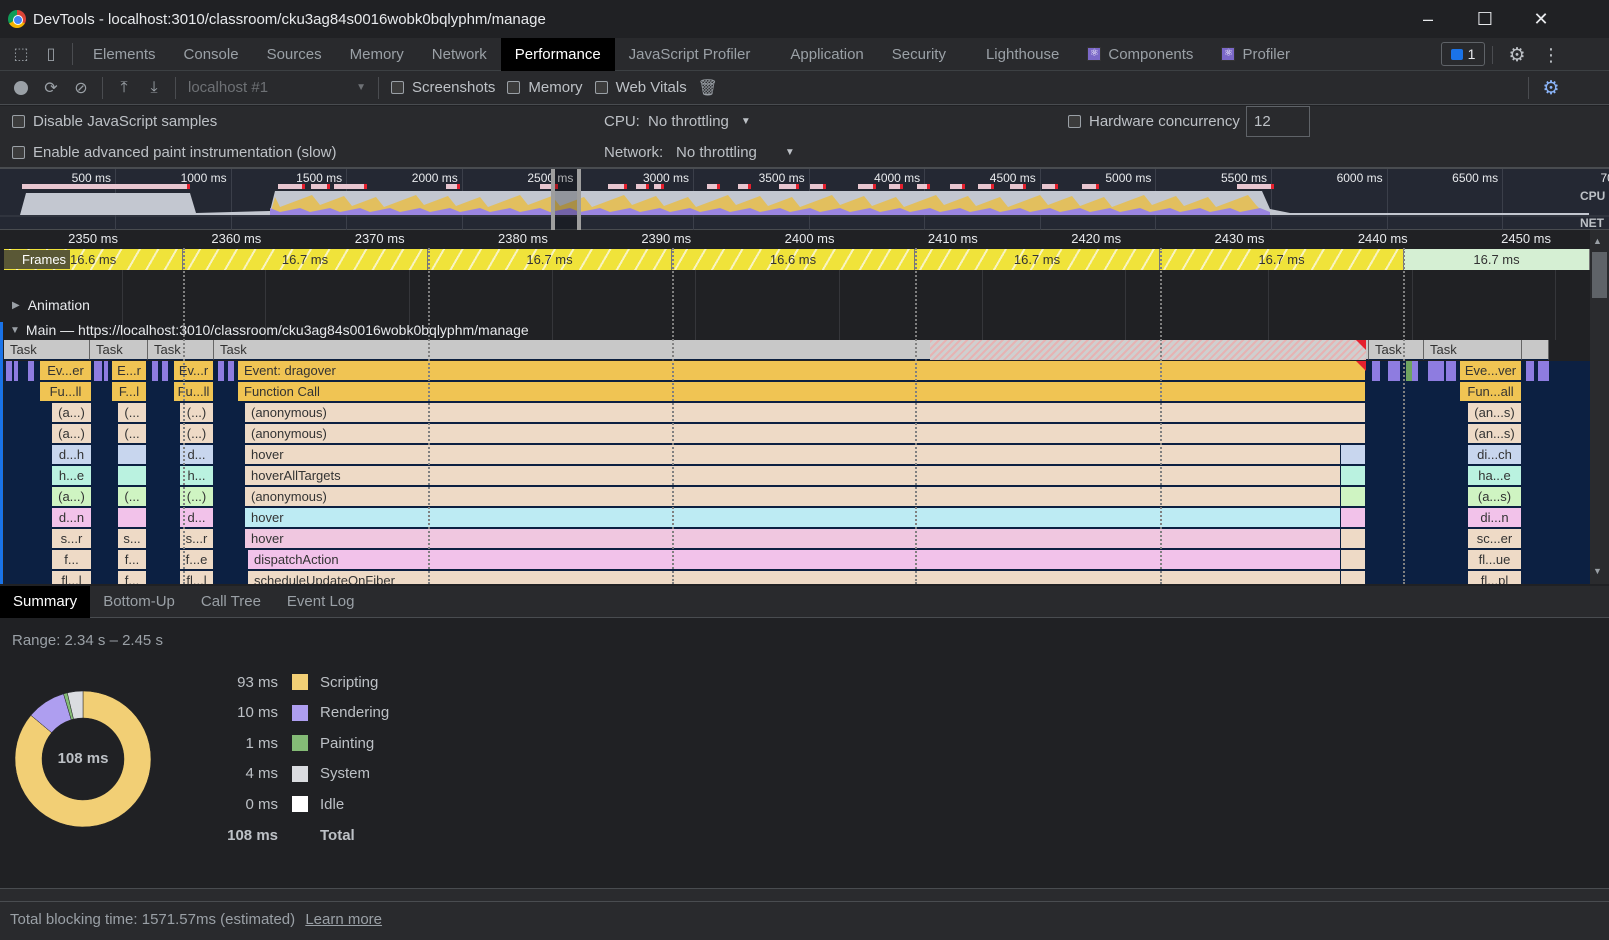 The width and height of the screenshot is (1609, 940). What do you see at coordinates (1463, 54) in the screenshot?
I see `issues-badge: 1` at bounding box center [1463, 54].